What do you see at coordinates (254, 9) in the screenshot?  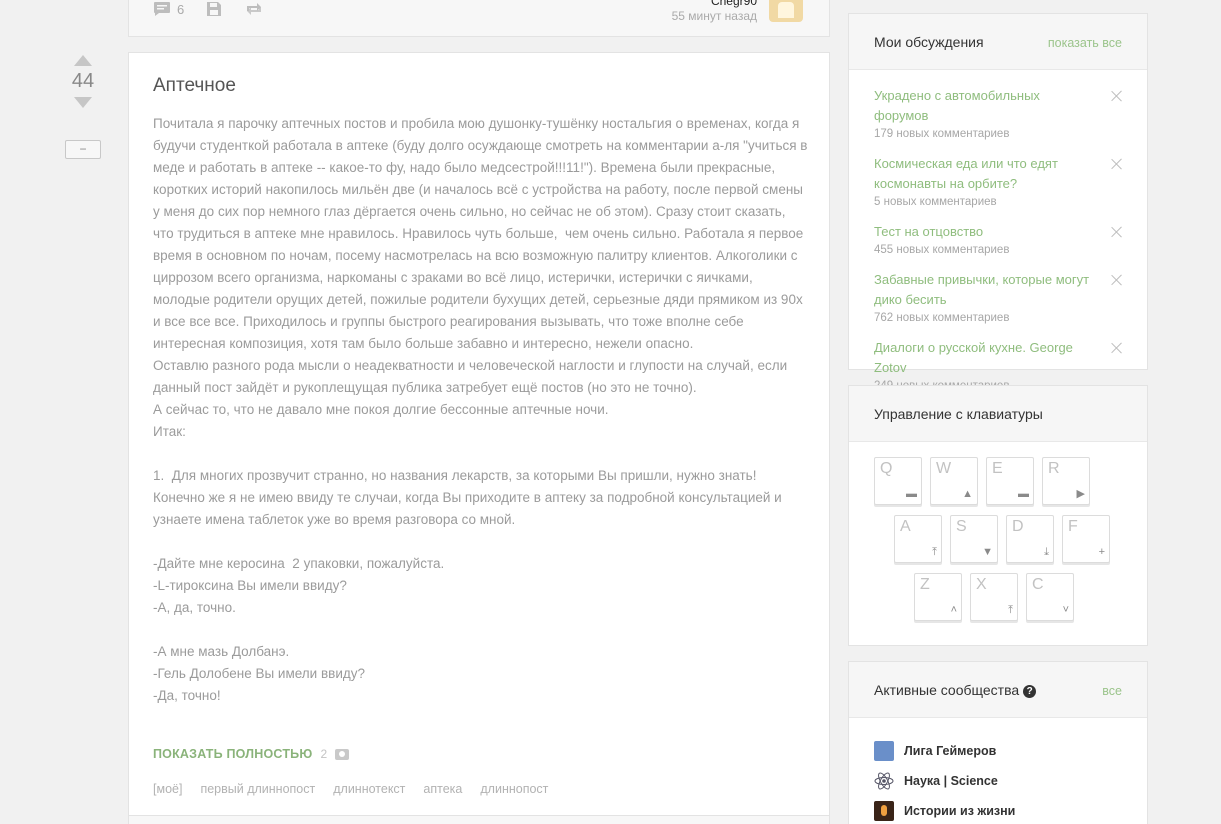 I see `repost-icon` at bounding box center [254, 9].